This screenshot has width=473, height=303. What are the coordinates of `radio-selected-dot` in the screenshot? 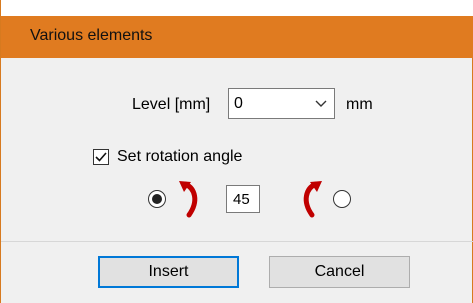 It's located at (157, 199).